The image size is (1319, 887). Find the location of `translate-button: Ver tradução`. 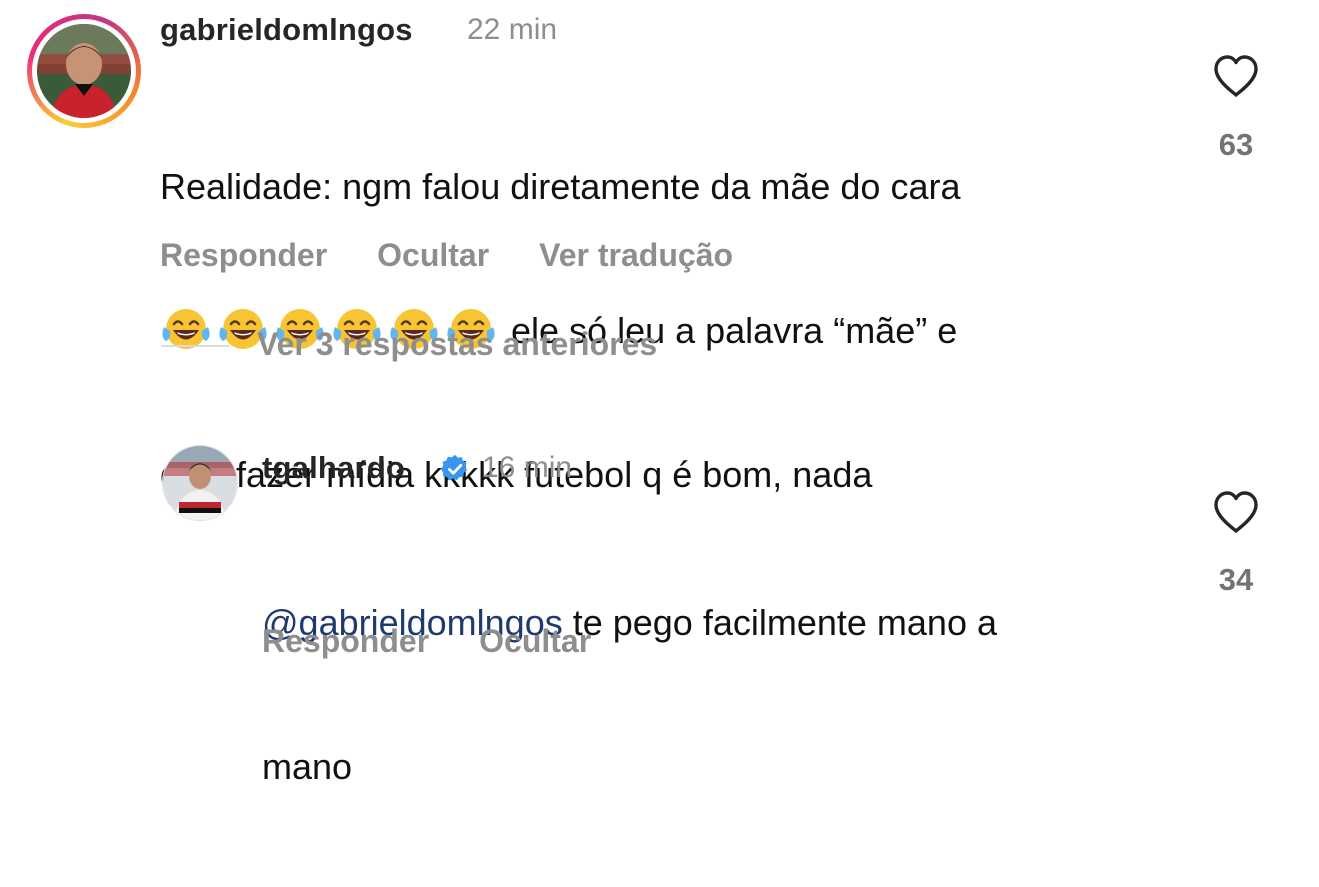

translate-button: Ver tradução is located at coordinates (636, 255).